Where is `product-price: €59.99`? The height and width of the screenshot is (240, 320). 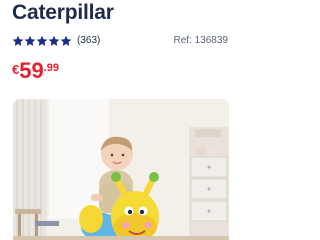
product-price: €59.99 is located at coordinates (35, 71).